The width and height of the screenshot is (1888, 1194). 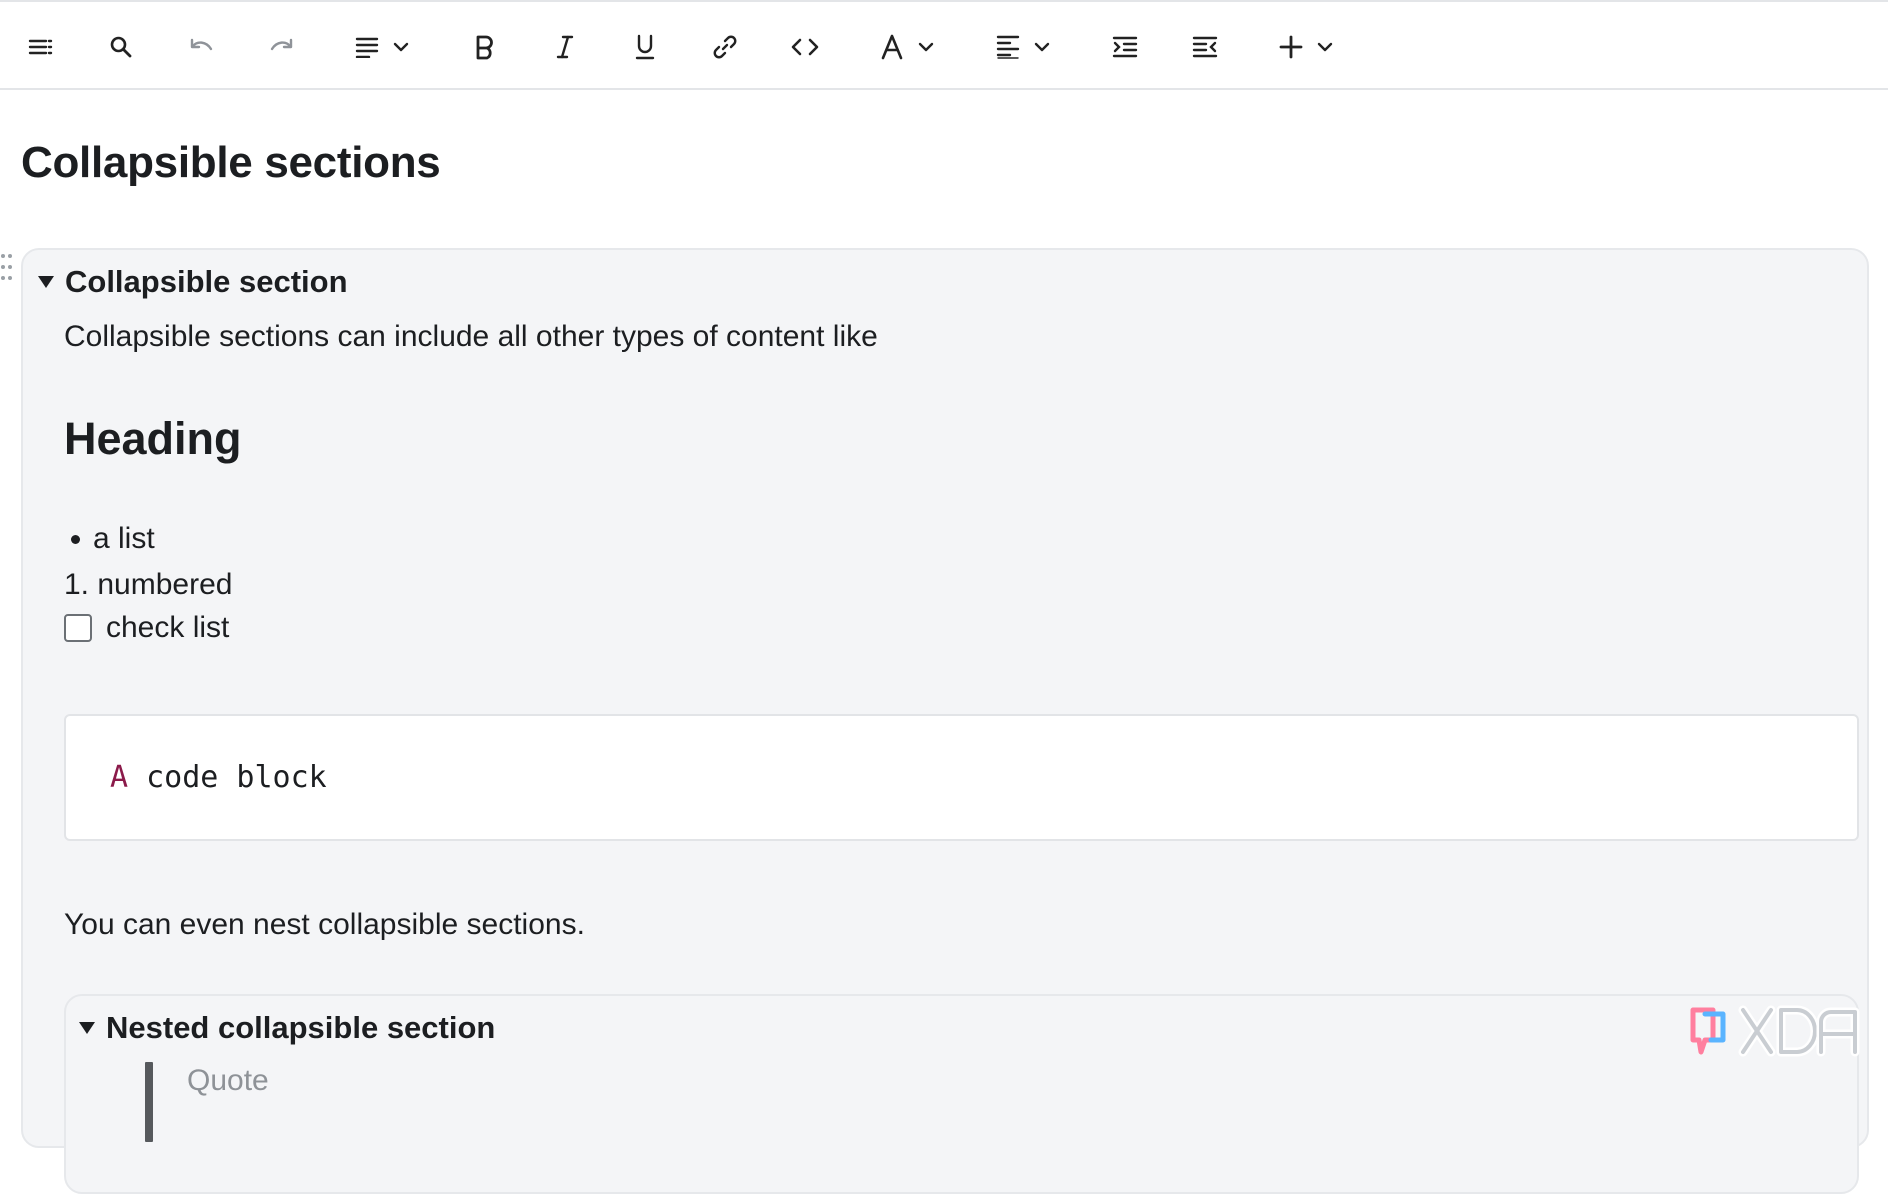 I want to click on text-color-dropdown, so click(x=907, y=47).